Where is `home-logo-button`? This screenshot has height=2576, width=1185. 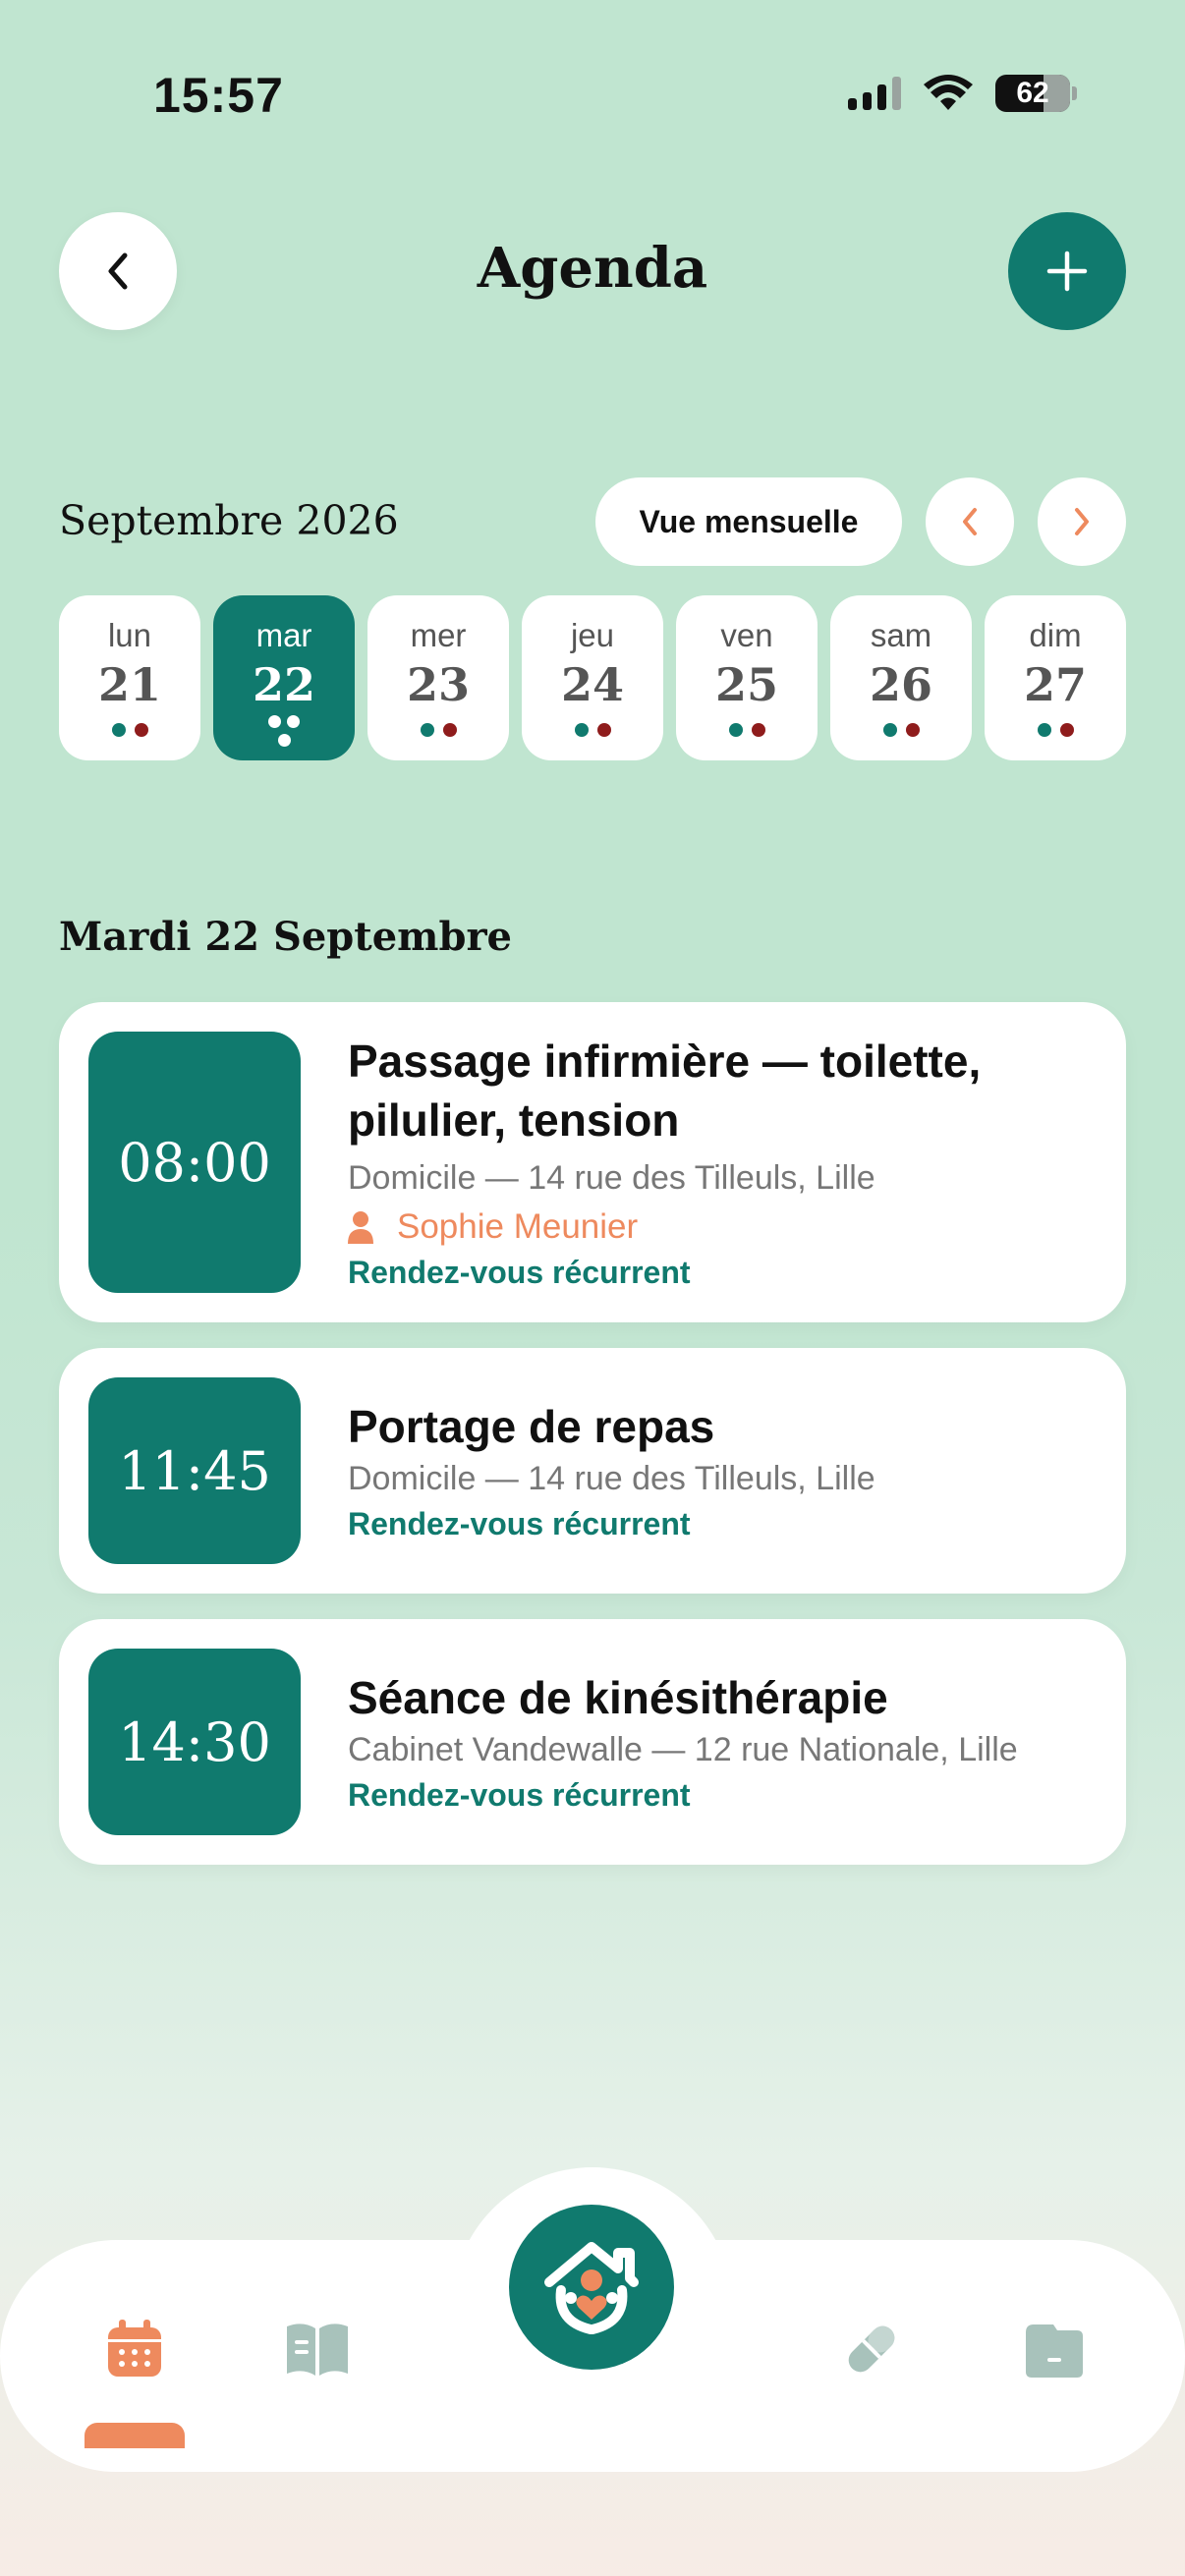 home-logo-button is located at coordinates (592, 2287).